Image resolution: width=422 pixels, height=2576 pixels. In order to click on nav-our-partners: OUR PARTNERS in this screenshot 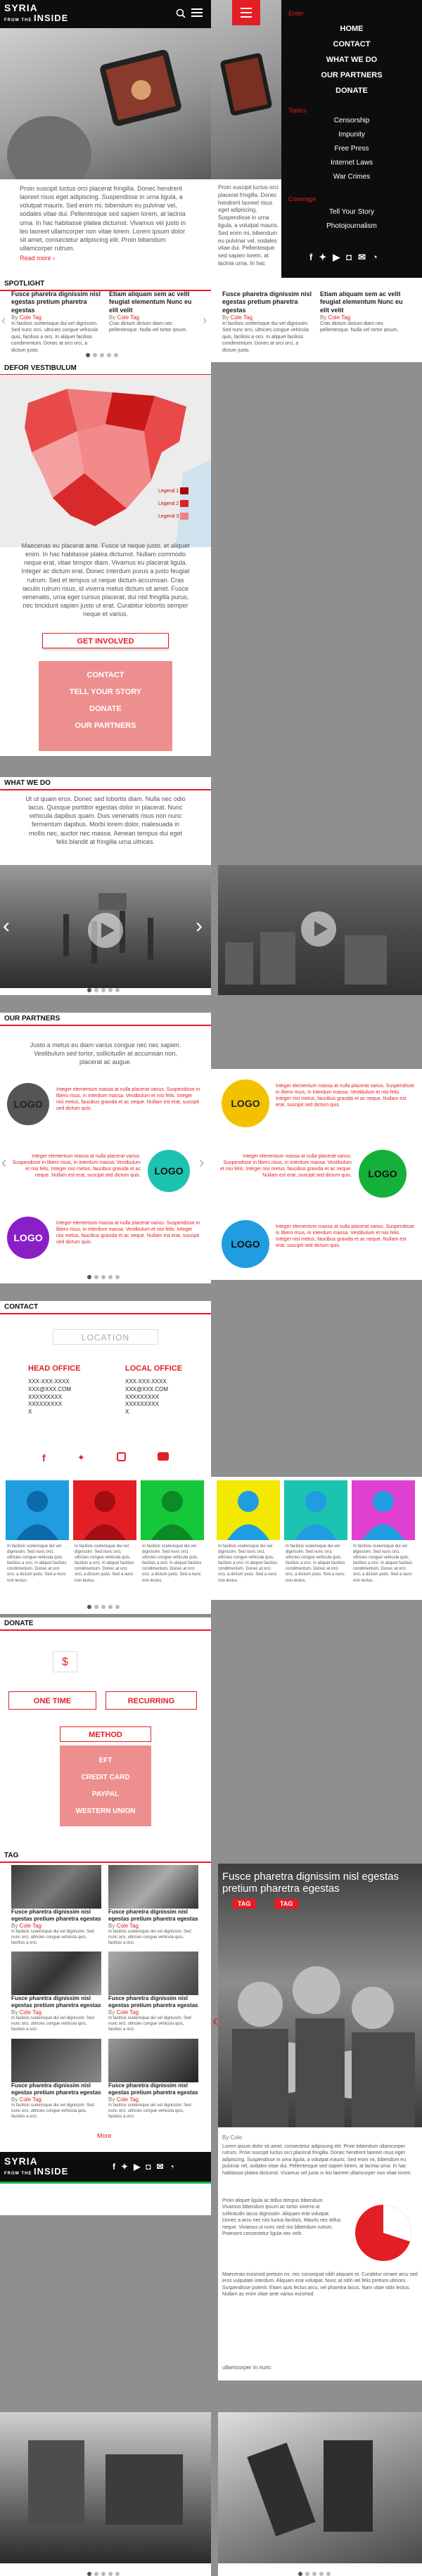, I will do `click(352, 75)`.